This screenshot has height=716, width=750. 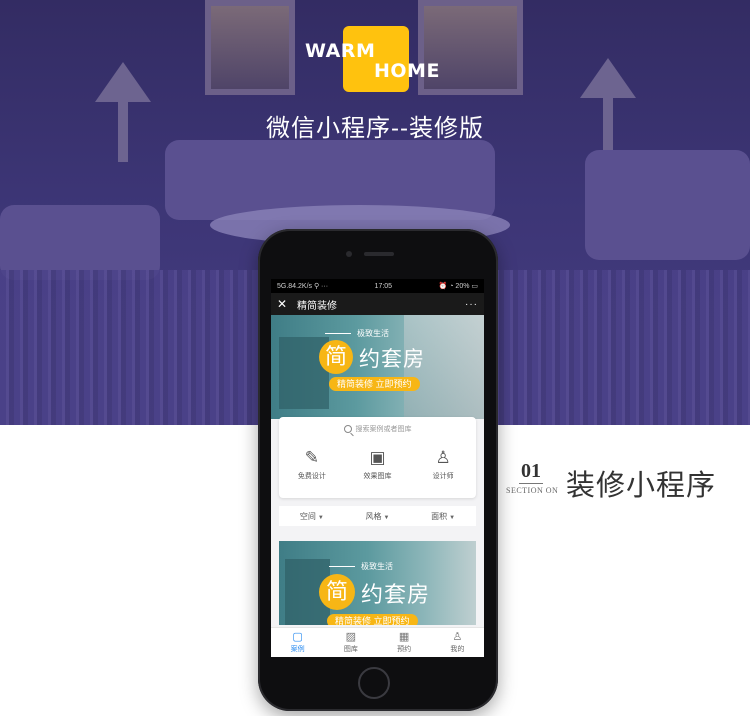 I want to click on phone-speaker, so click(x=379, y=254).